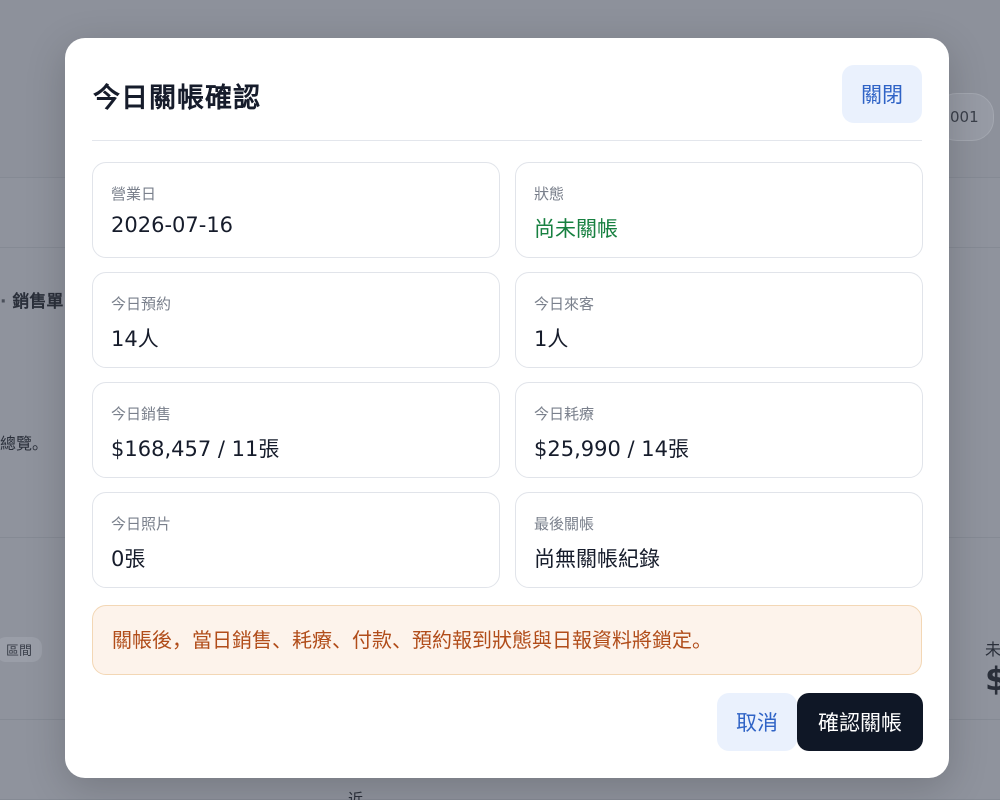 The height and width of the screenshot is (800, 1000). I want to click on background-section-heading-text: 銷售單, so click(38, 302).